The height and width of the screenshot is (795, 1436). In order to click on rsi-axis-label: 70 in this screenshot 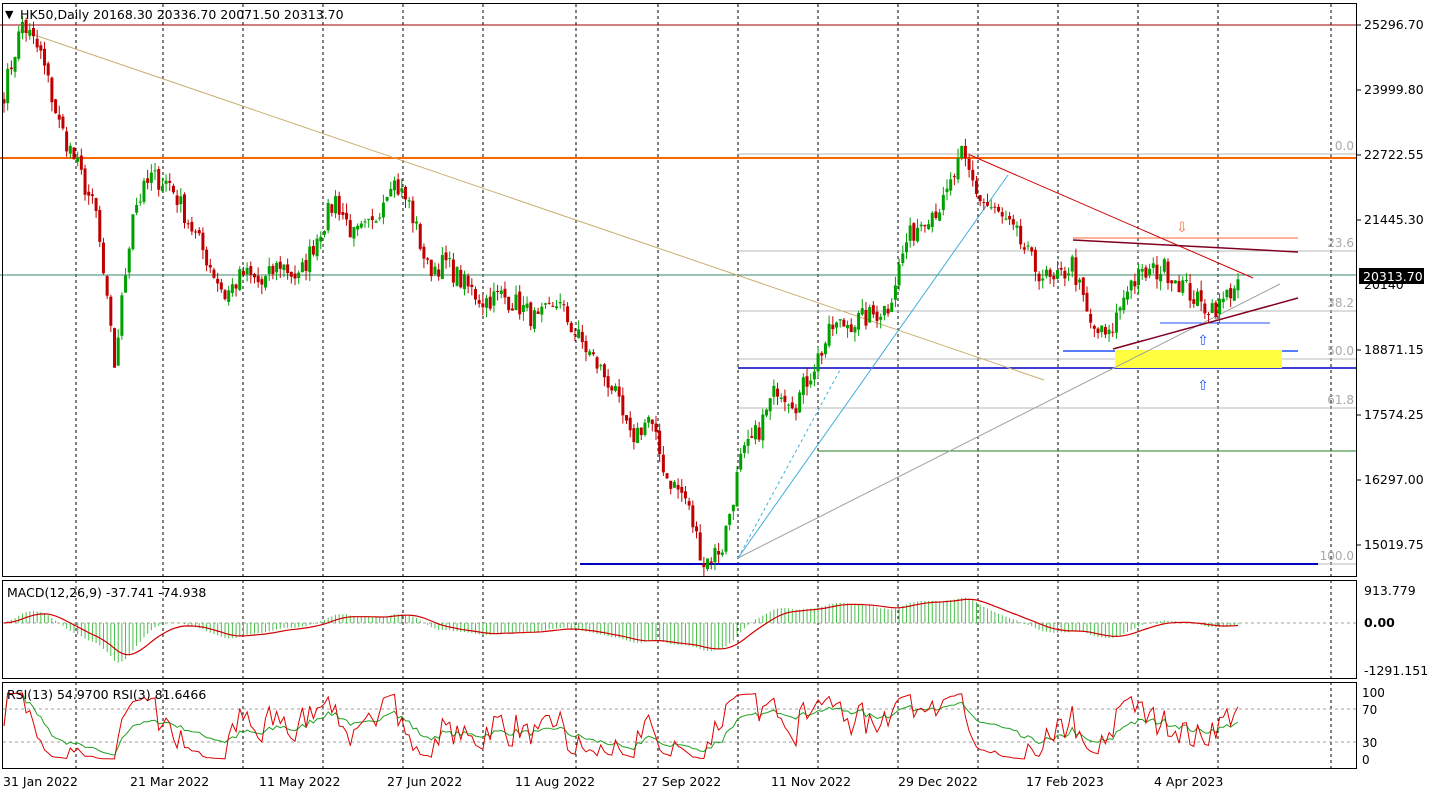, I will do `click(1369, 710)`.